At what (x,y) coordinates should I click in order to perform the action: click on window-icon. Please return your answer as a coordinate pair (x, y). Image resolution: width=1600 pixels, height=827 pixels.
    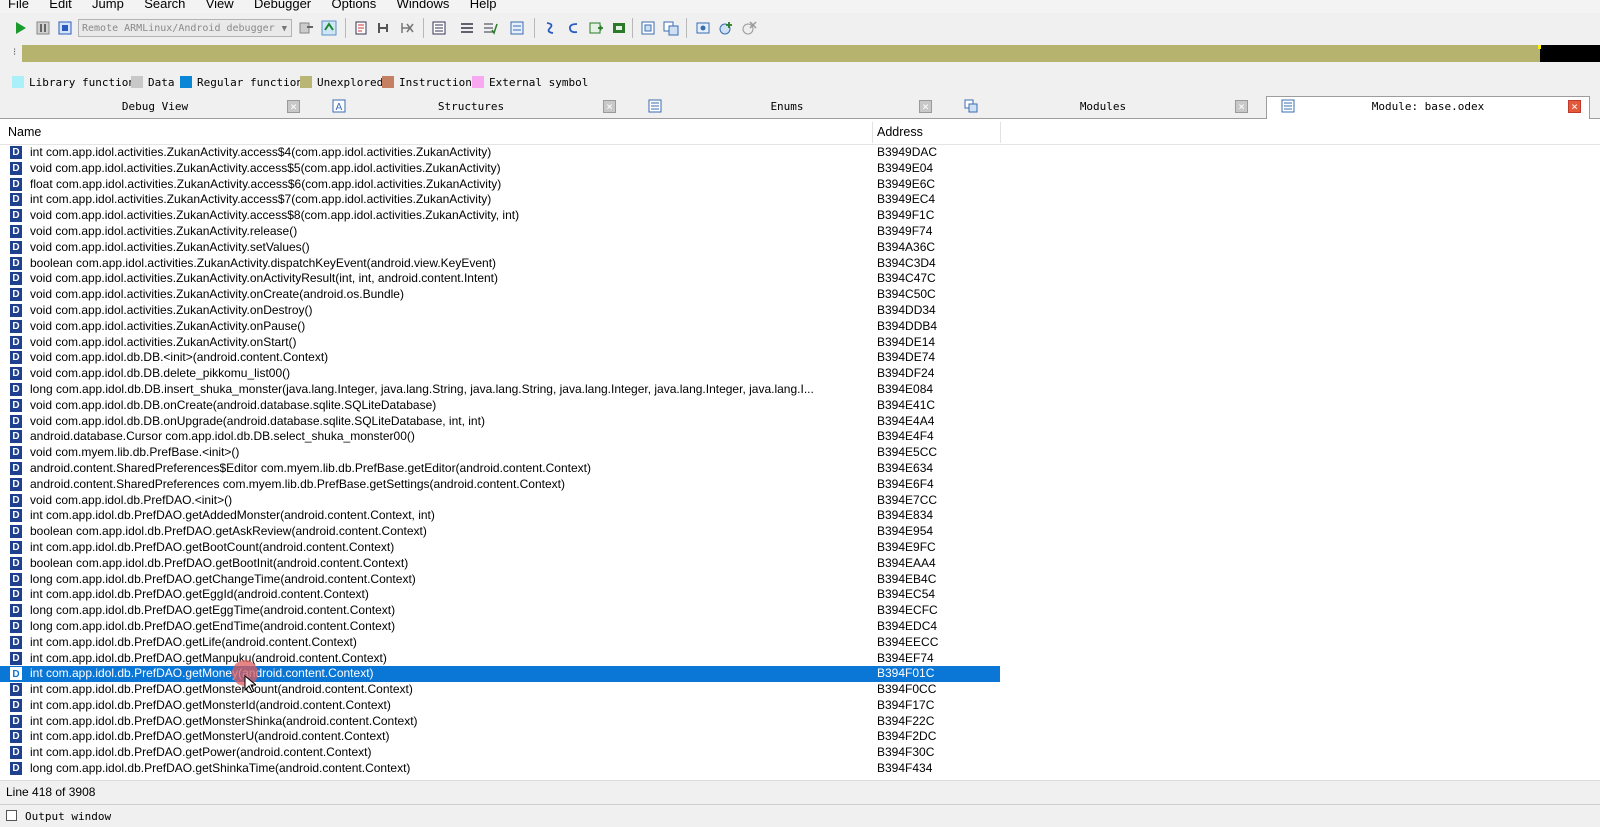
    Looking at the image, I should click on (648, 28).